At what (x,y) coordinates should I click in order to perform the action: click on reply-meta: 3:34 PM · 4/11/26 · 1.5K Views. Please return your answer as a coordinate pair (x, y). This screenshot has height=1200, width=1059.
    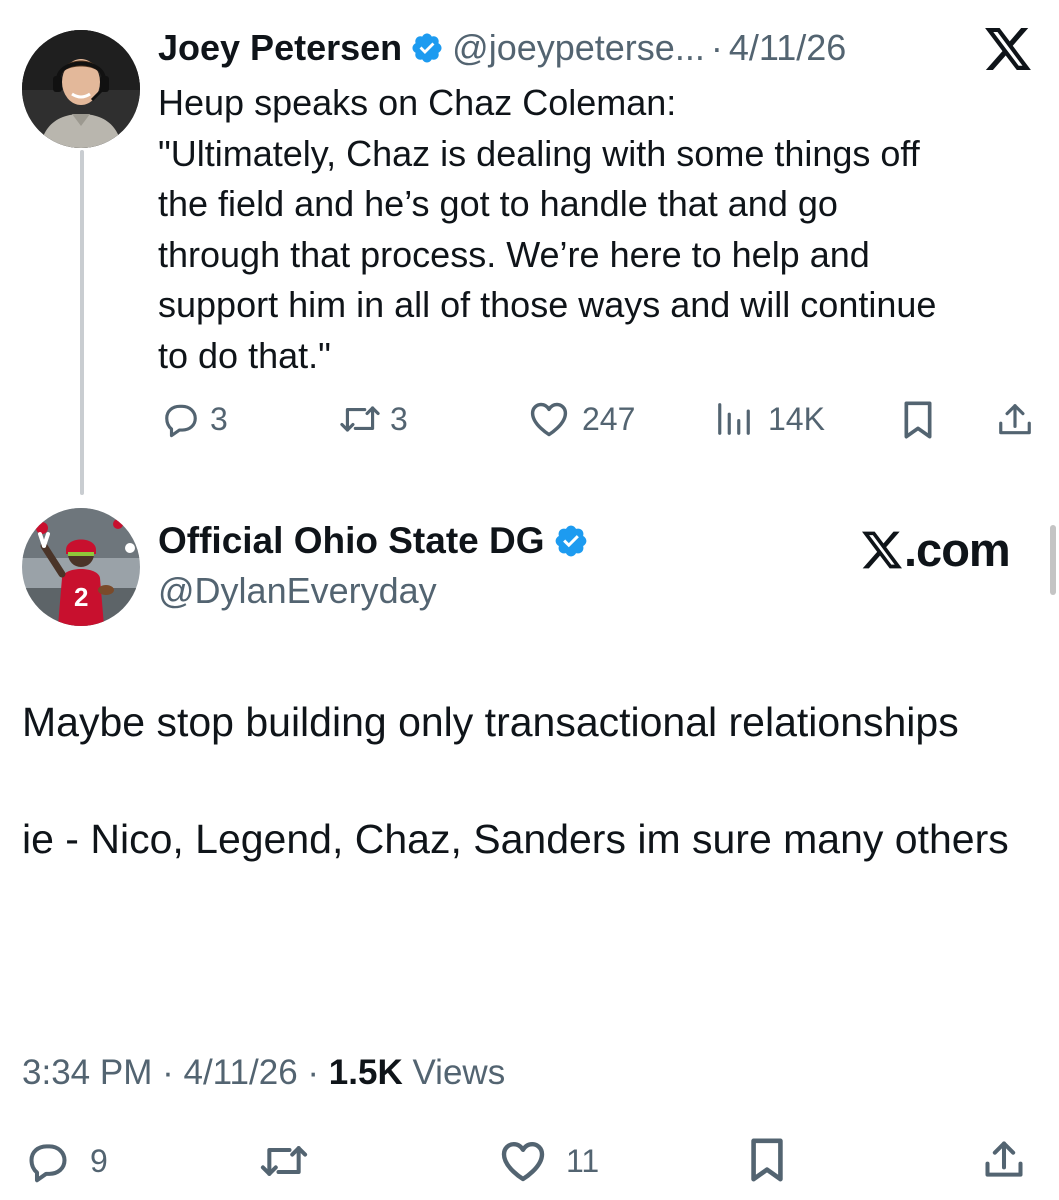
    Looking at the image, I should click on (263, 1073).